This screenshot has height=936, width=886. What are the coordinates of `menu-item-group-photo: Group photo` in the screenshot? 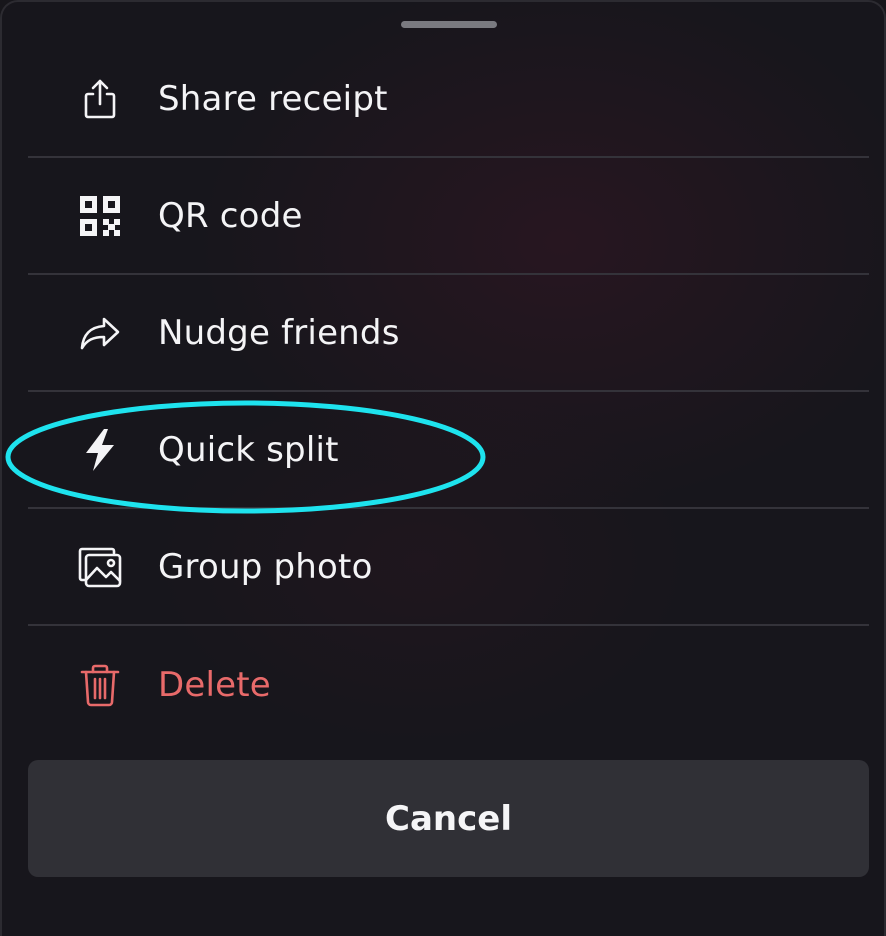 It's located at (448, 568).